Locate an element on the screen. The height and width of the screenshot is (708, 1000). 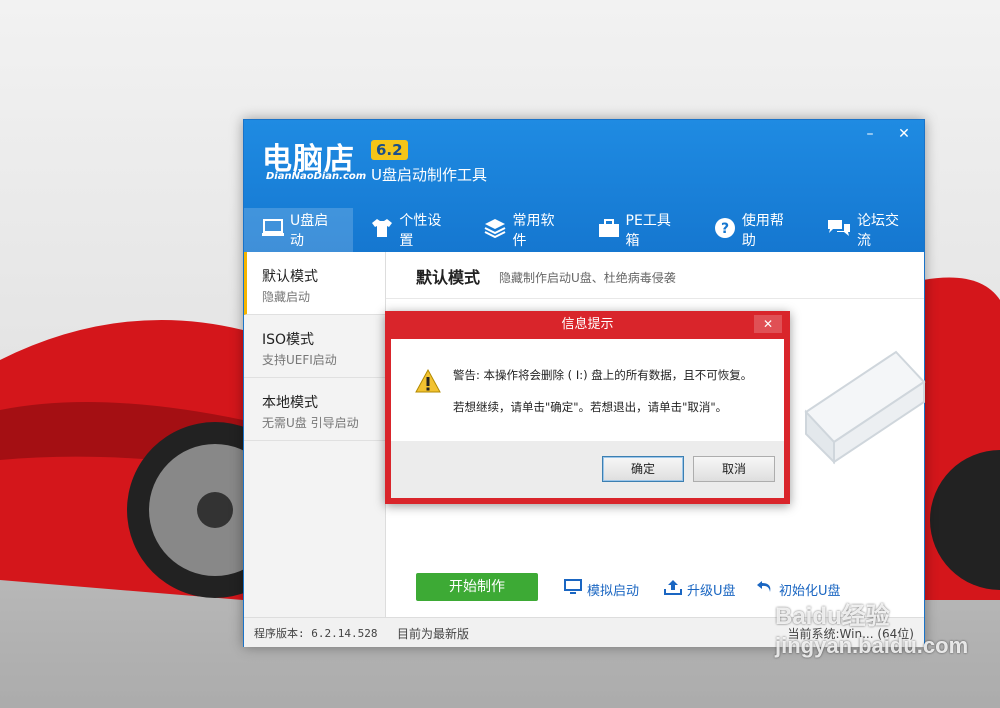
program-version: 程序版本: 6.2.14.528 is located at coordinates (316, 633).